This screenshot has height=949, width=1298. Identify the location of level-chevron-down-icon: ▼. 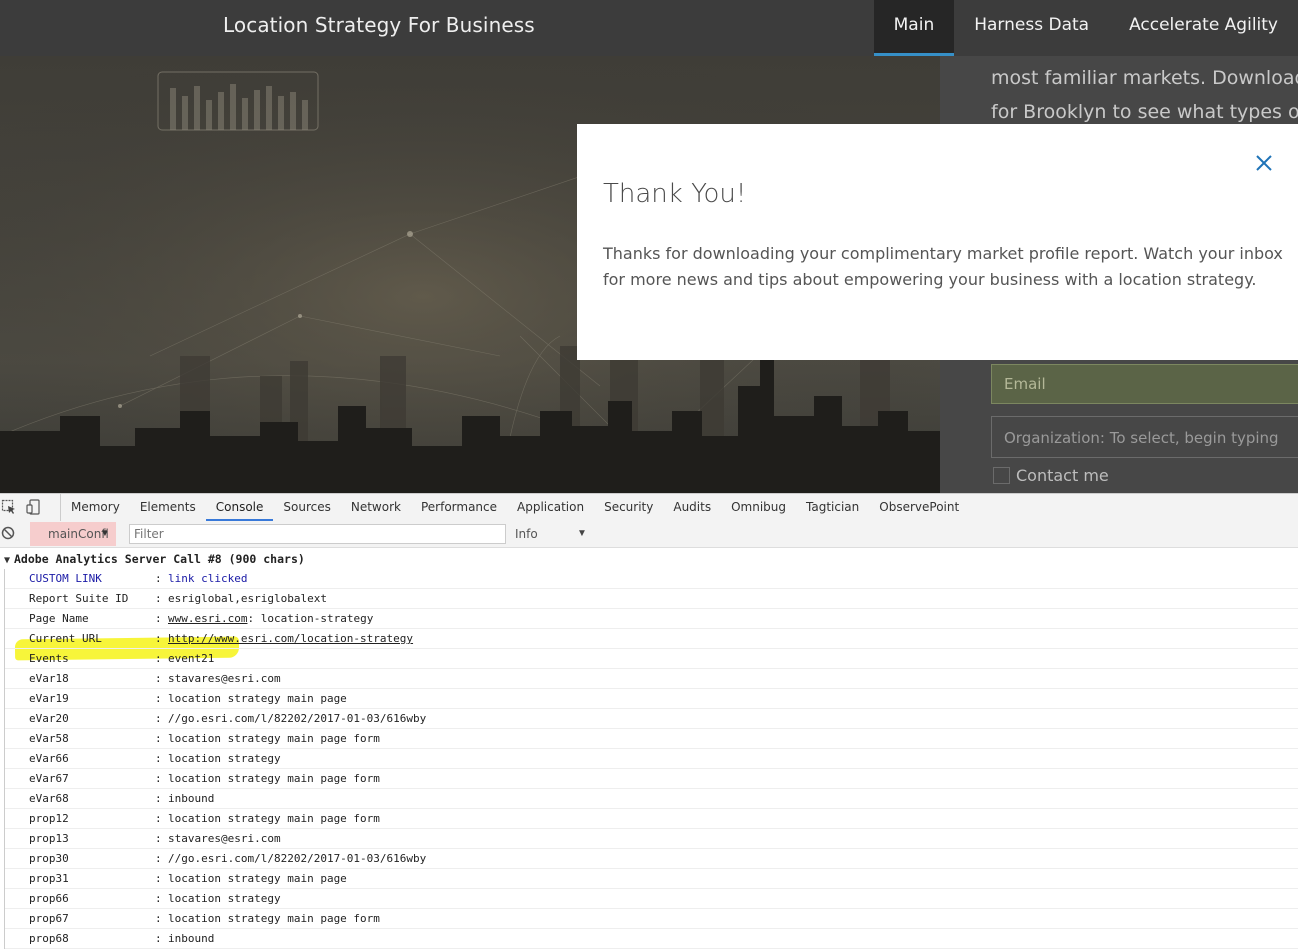
(582, 534).